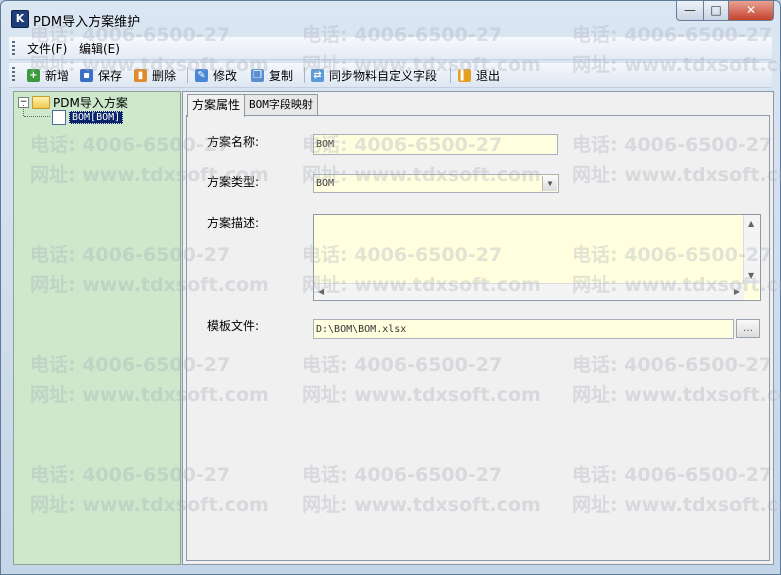  What do you see at coordinates (20, 19) in the screenshot?
I see `app-logo-icon: K` at bounding box center [20, 19].